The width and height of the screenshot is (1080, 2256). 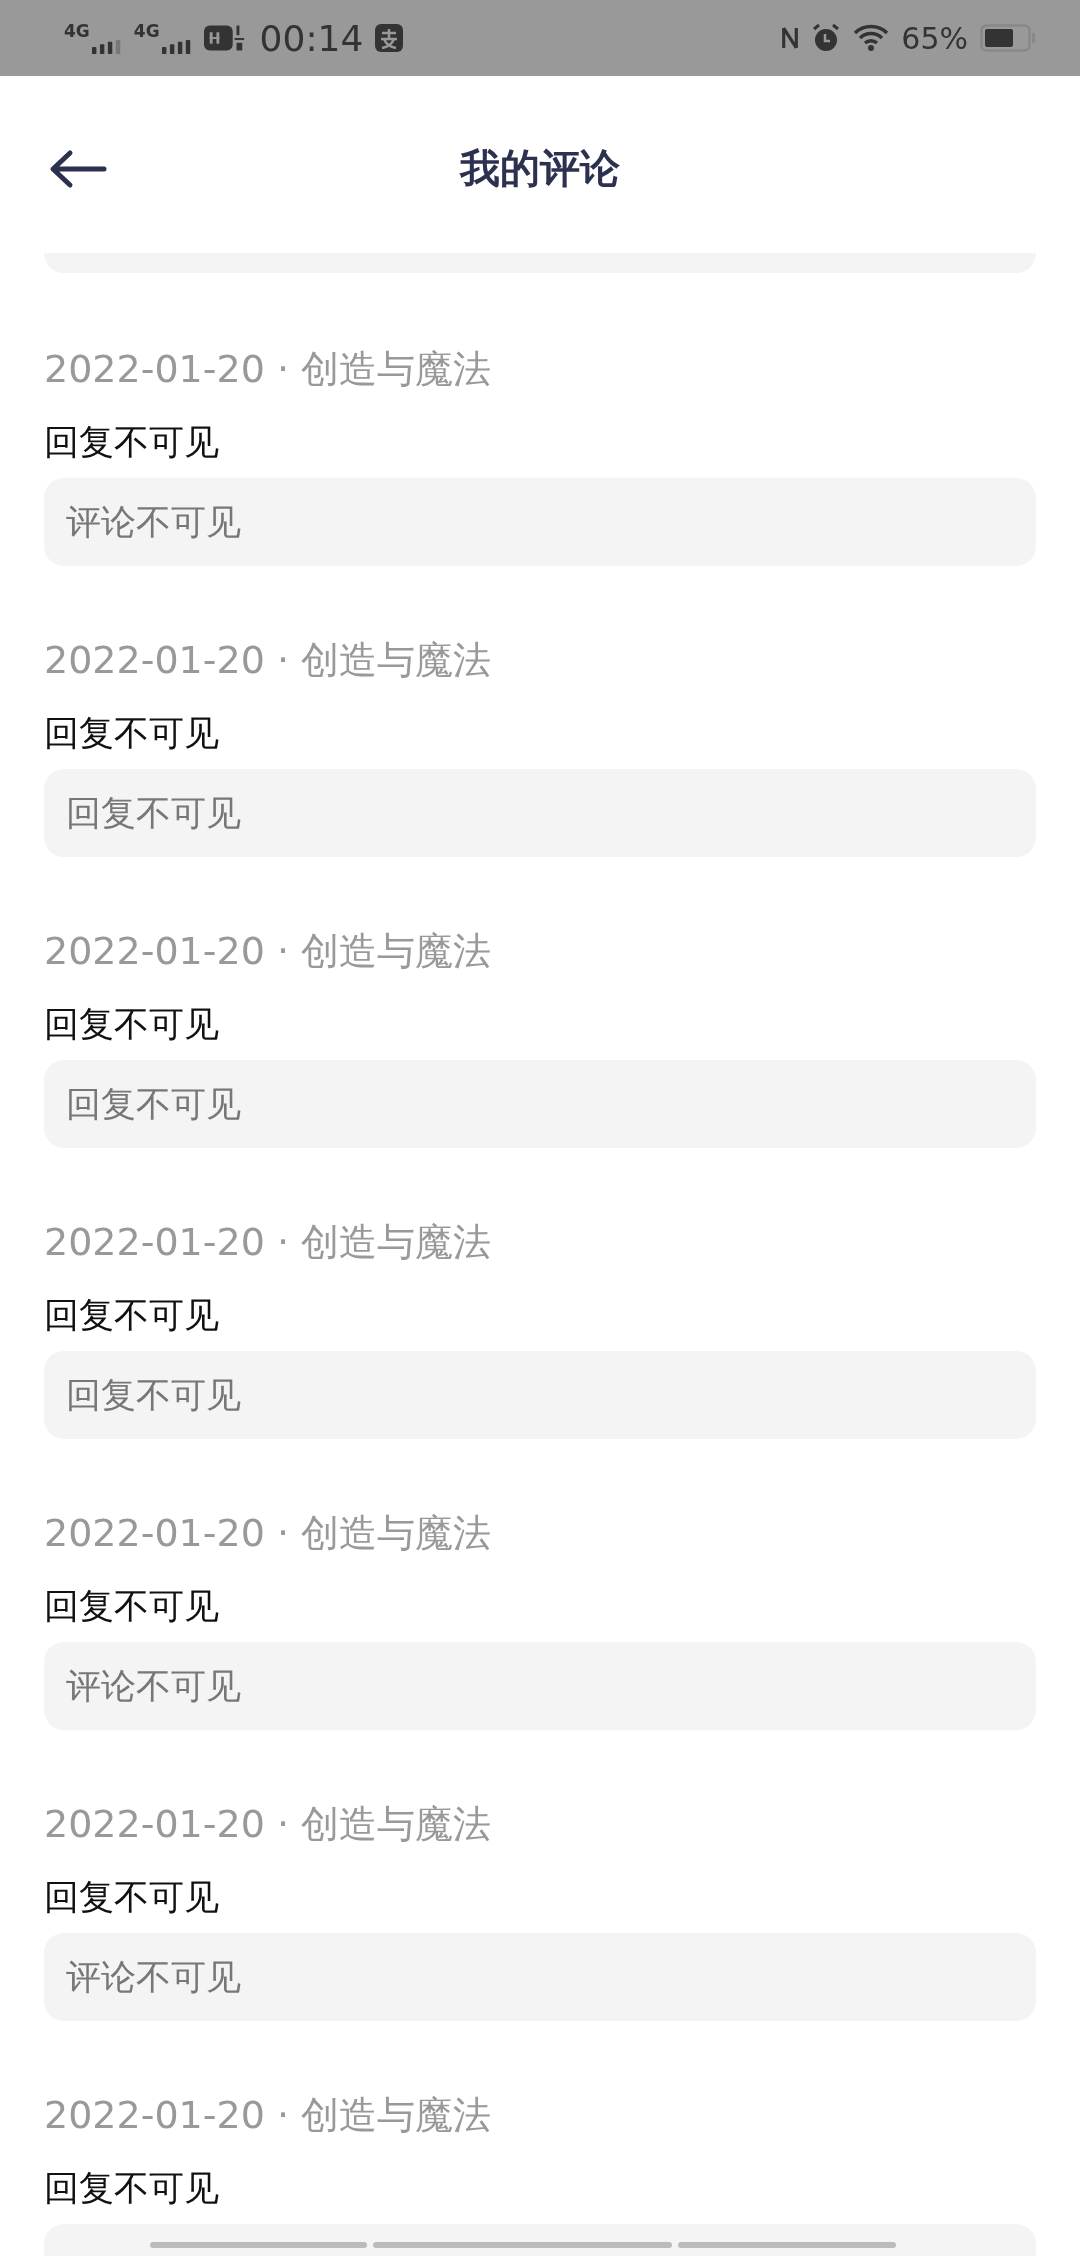 What do you see at coordinates (540, 168) in the screenshot?
I see `page-title: 我的评论` at bounding box center [540, 168].